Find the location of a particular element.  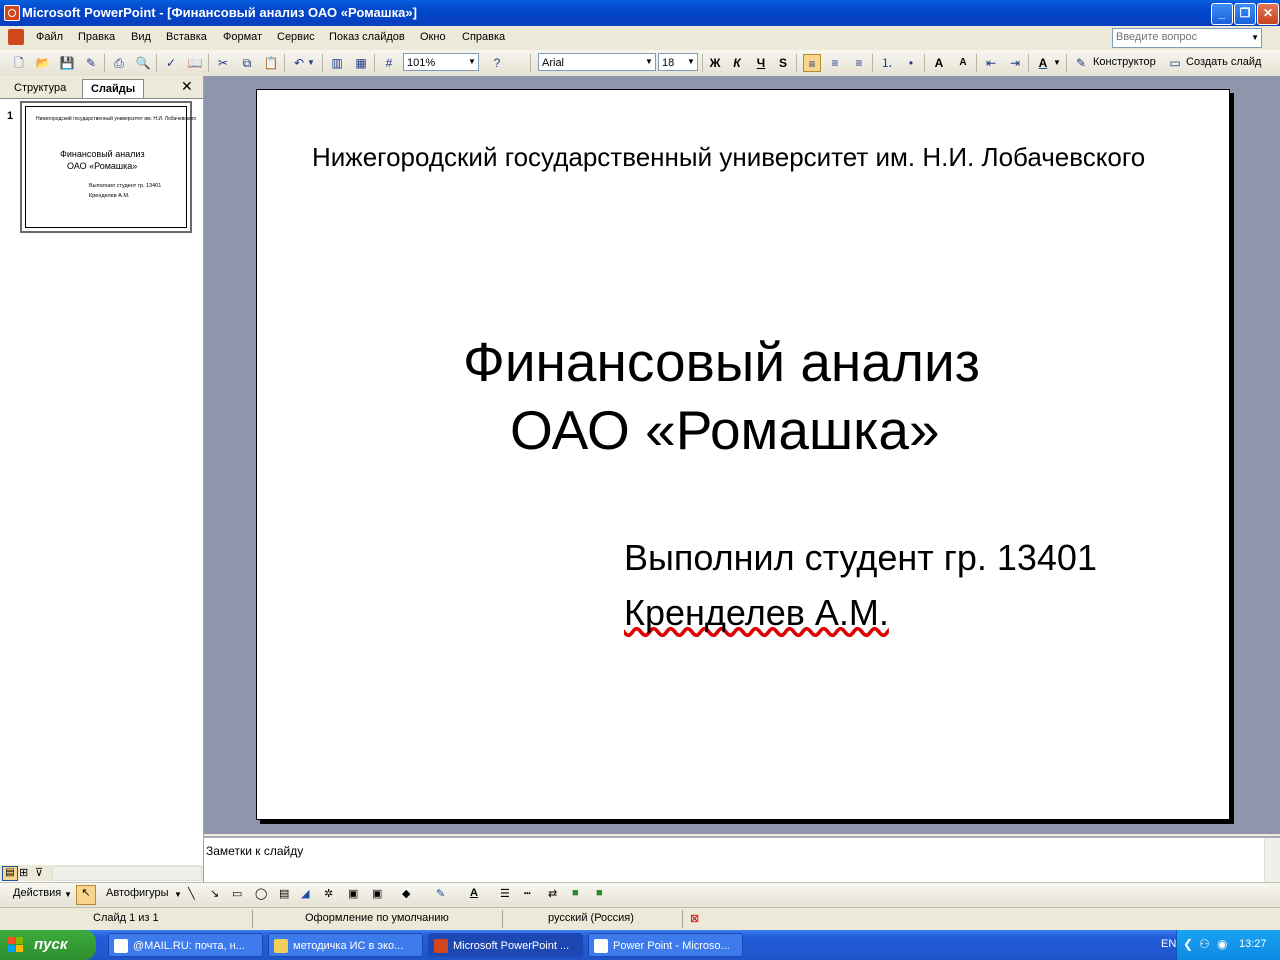

network-icon: ⚇ is located at coordinates (1204, 944).